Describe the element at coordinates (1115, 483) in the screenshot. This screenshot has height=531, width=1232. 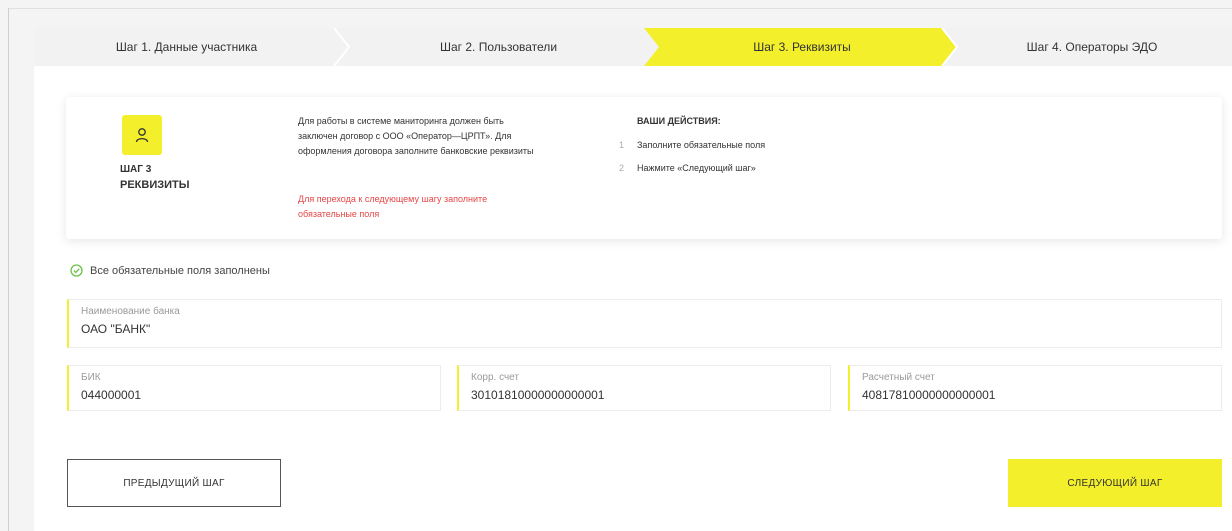
I see `next-step-button: СЛЕДУЮЩИЙ ШАГ` at that location.